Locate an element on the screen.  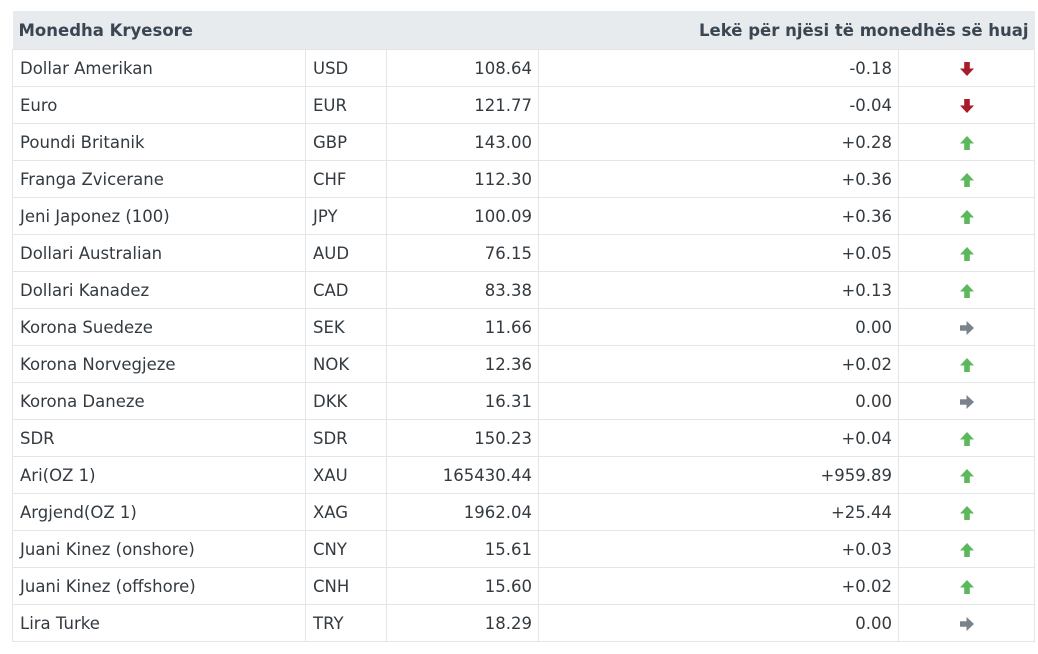
exchange-rate: 12.36 is located at coordinates (463, 364).